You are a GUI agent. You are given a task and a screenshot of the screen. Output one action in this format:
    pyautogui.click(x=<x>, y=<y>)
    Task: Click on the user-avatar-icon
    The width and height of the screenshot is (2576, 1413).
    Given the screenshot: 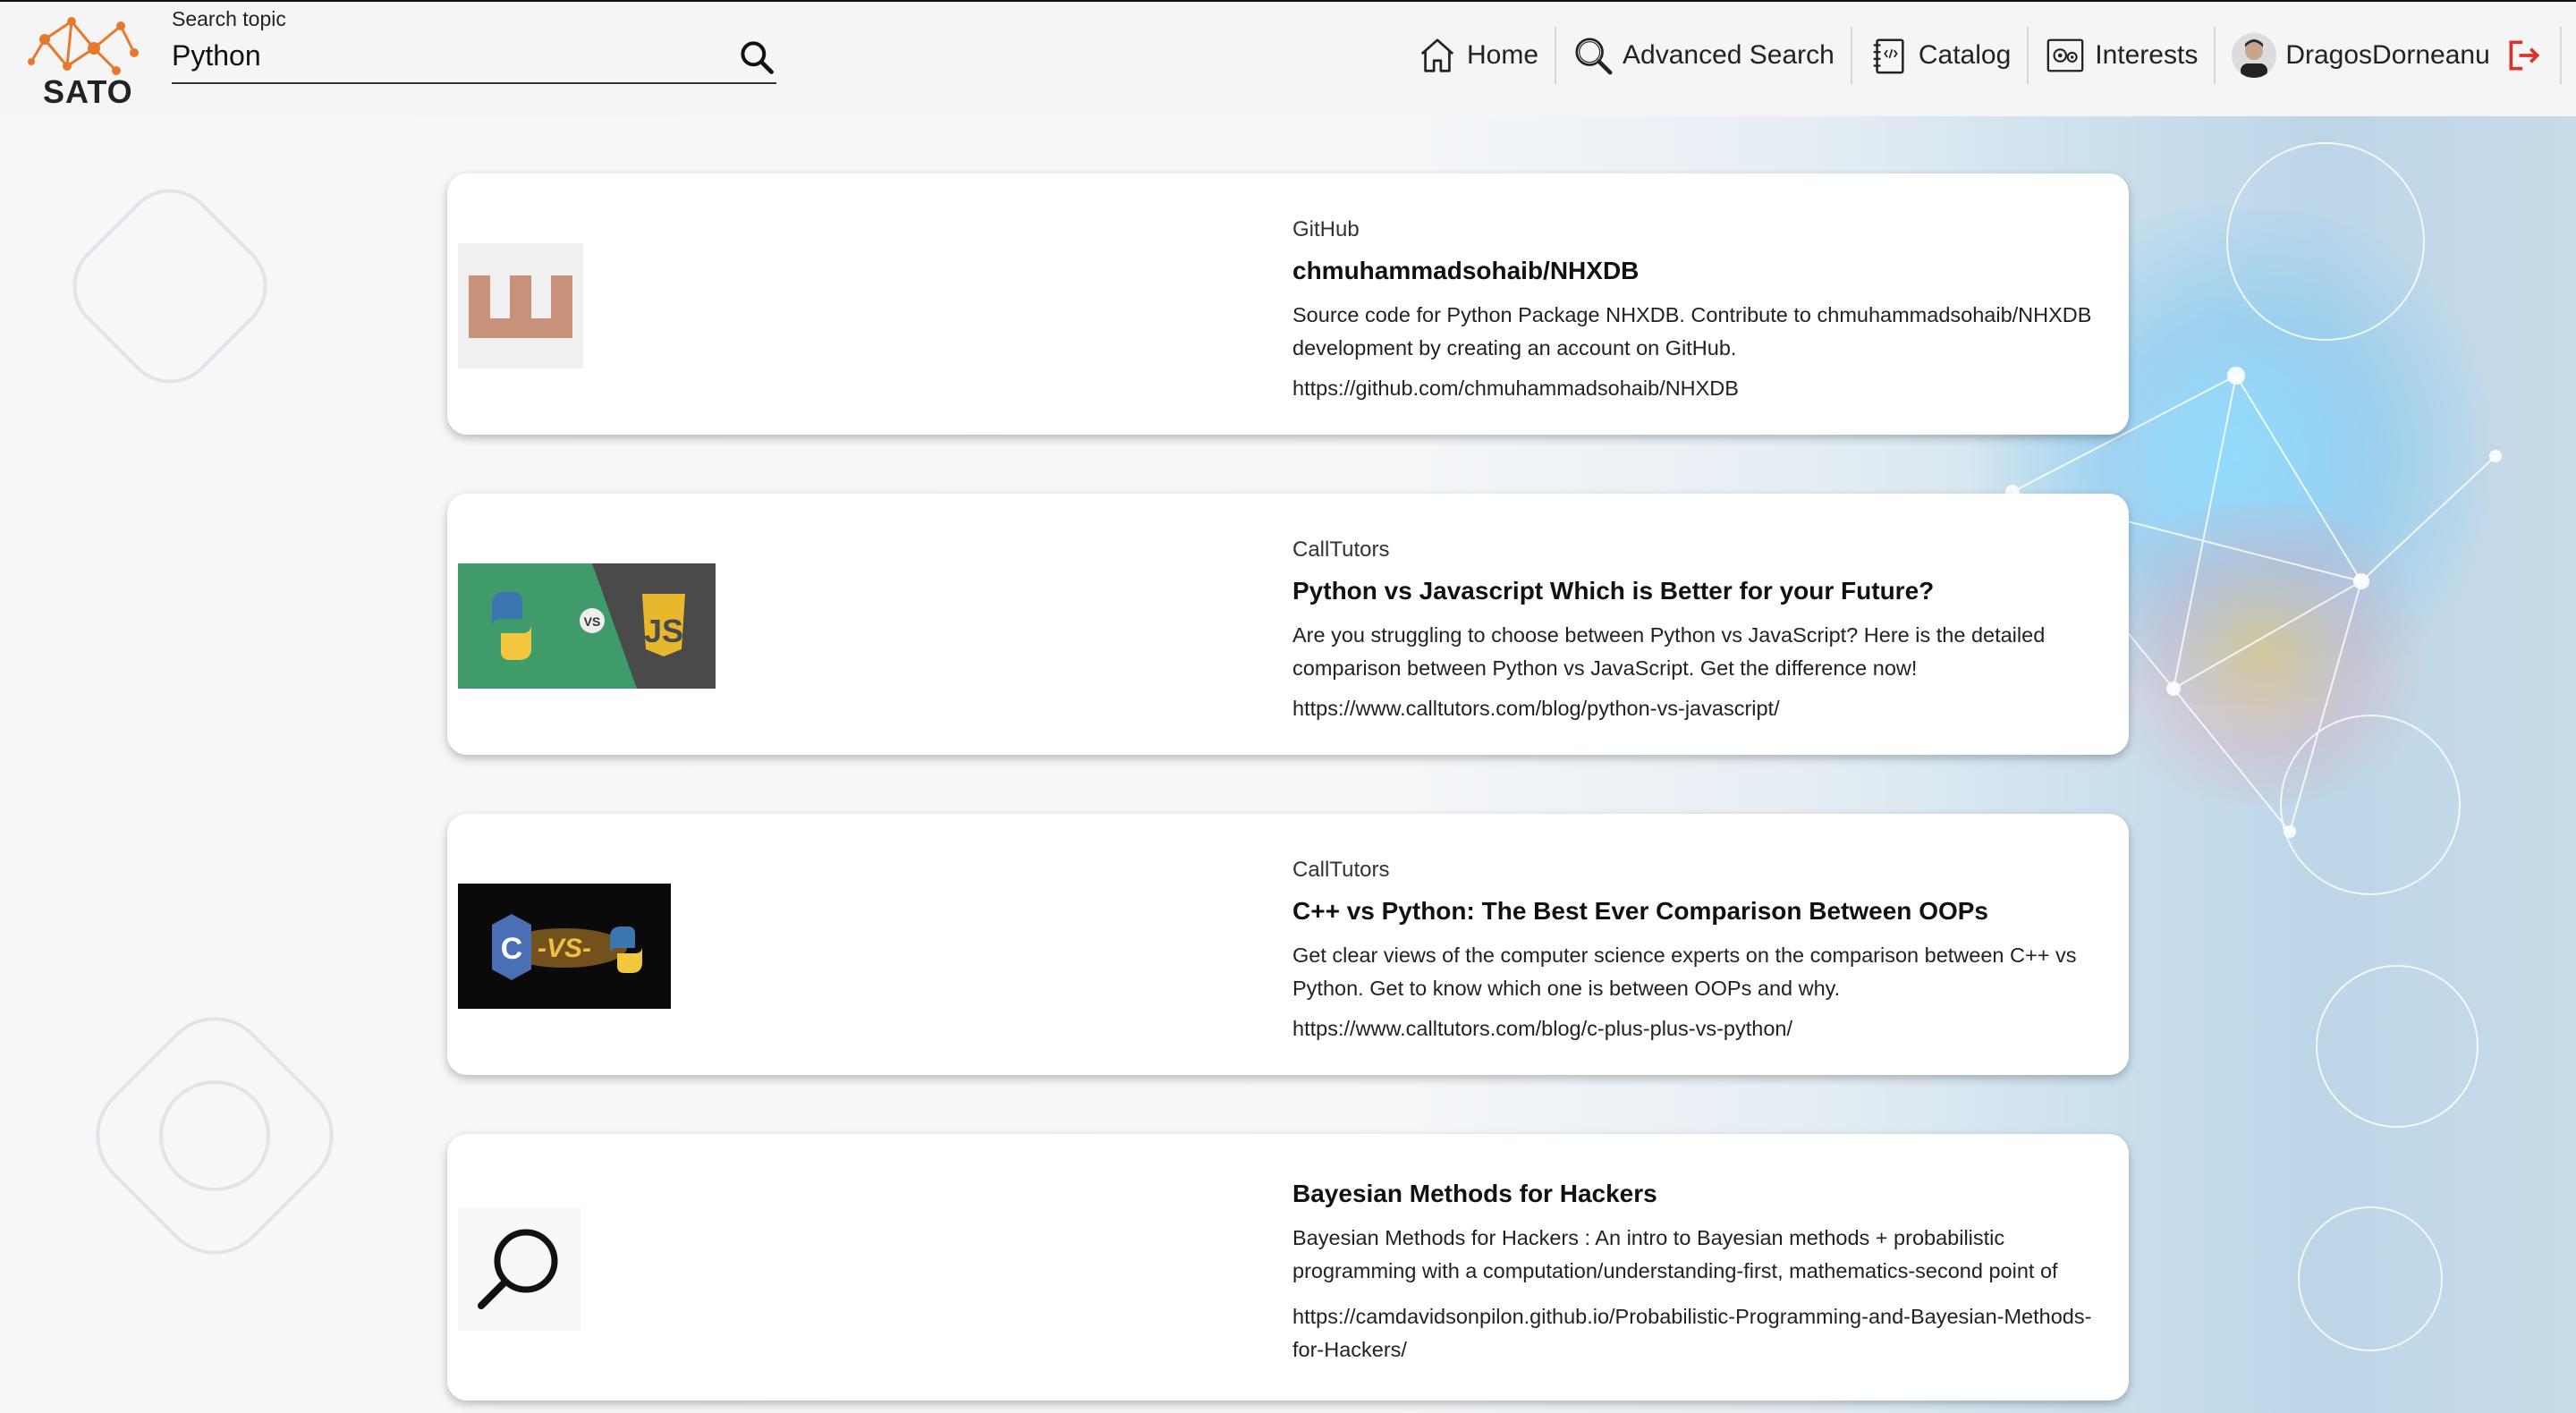 What is the action you would take?
    pyautogui.click(x=2254, y=55)
    